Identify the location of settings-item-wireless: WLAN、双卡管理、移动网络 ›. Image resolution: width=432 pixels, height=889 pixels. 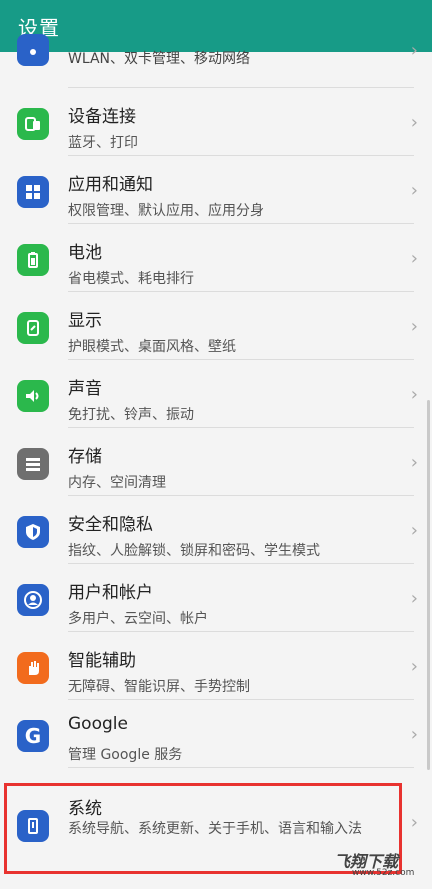
(216, 61).